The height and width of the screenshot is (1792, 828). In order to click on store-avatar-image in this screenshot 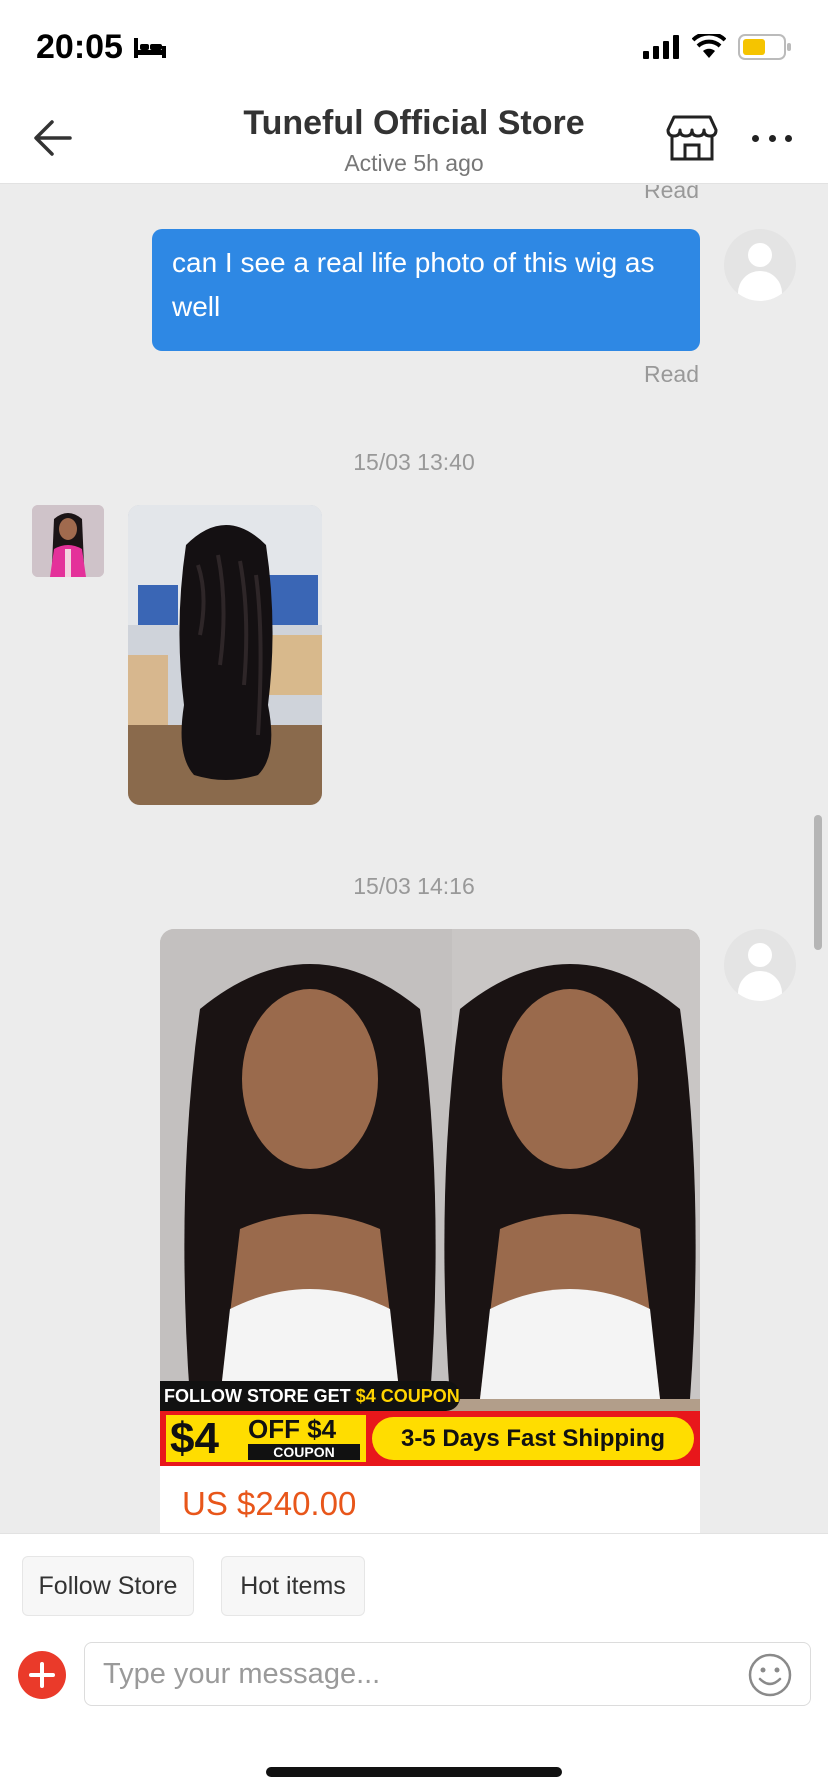, I will do `click(68, 541)`.